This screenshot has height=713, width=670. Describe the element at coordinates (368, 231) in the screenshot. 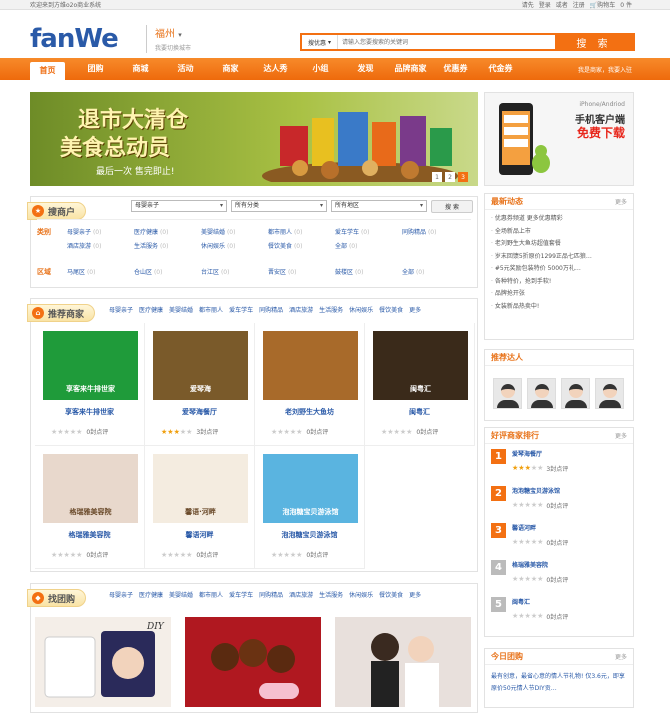

I see `category-link: 爱车学车 (0)` at that location.